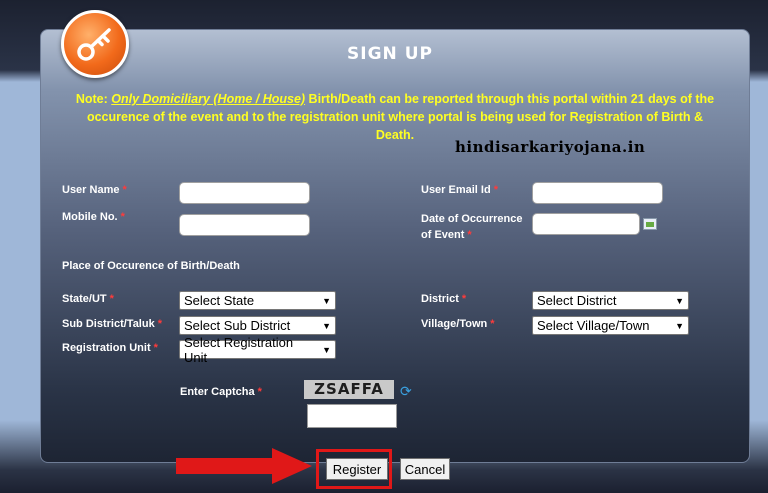 This screenshot has width=768, height=493. I want to click on district-select-value: Select District, so click(577, 300).